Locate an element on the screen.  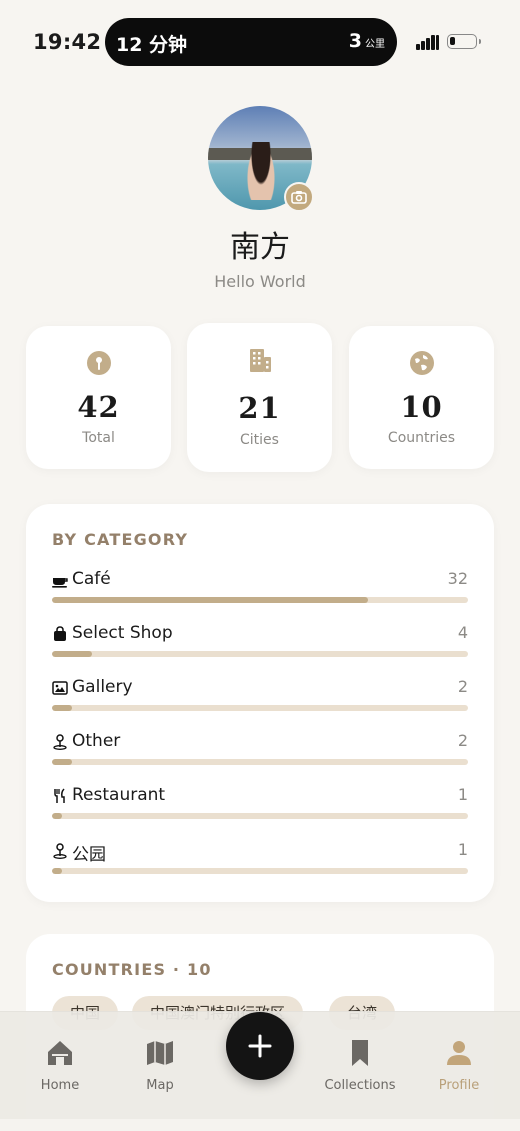
category-label: Other is located at coordinates (96, 741).